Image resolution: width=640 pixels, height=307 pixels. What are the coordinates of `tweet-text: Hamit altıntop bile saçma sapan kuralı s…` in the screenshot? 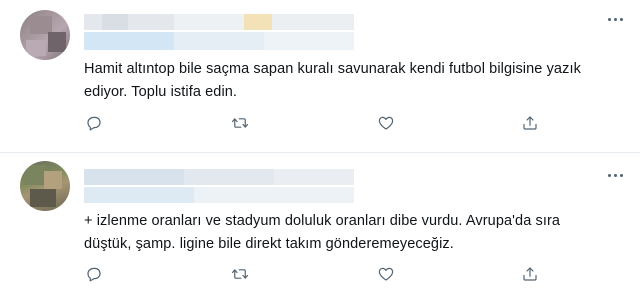 It's located at (332, 80).